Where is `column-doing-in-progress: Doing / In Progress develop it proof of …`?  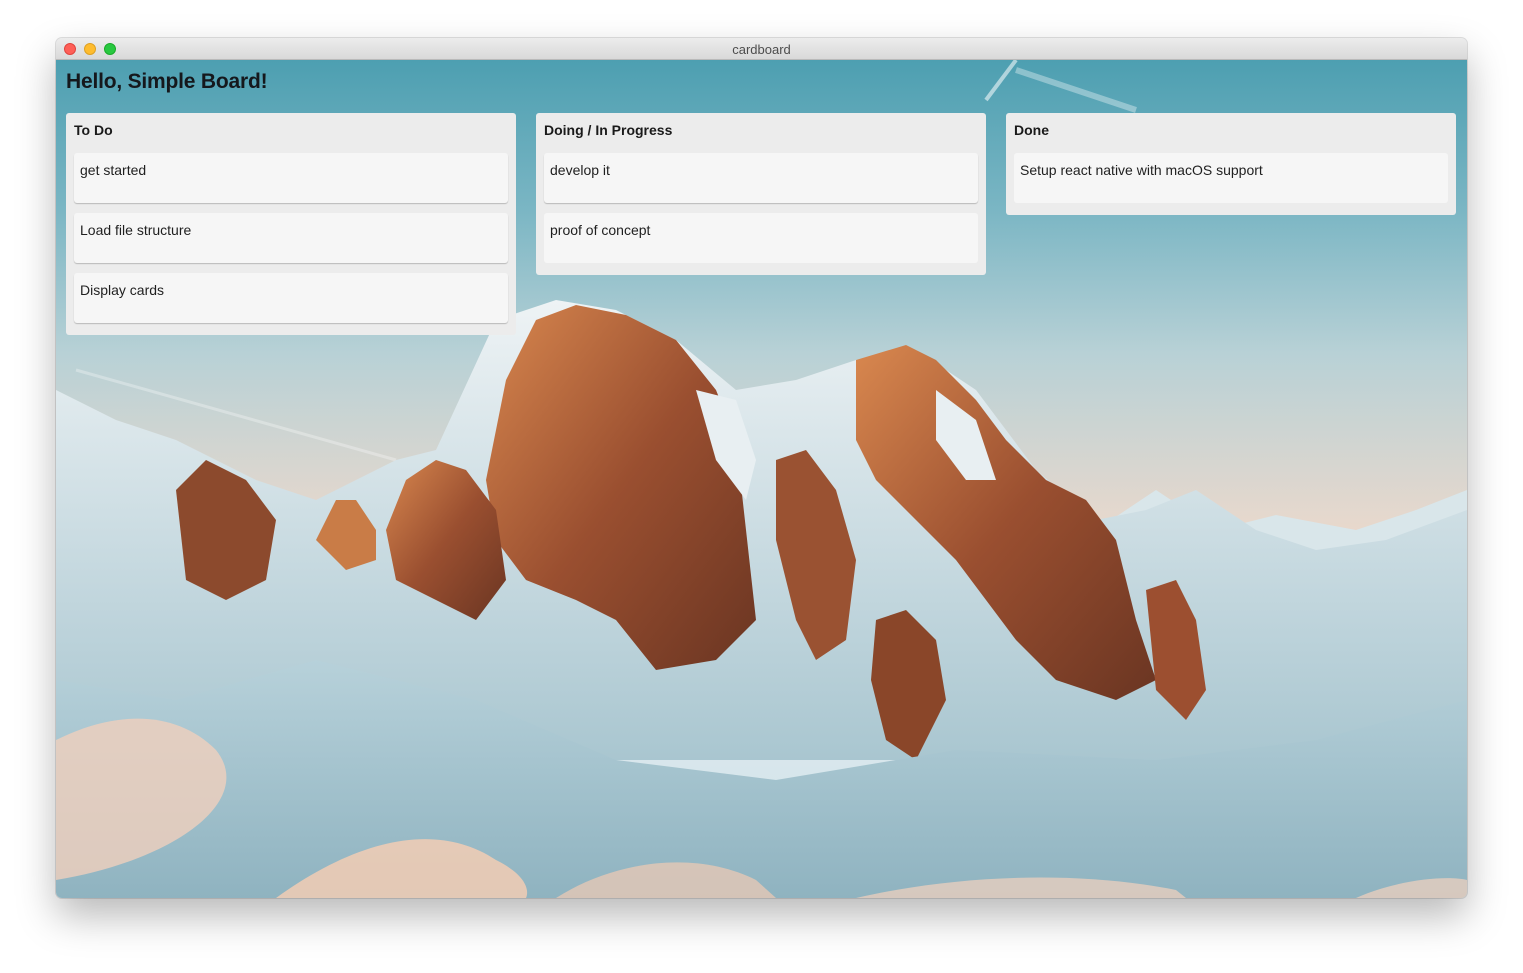 column-doing-in-progress: Doing / In Progress develop it proof of … is located at coordinates (761, 194).